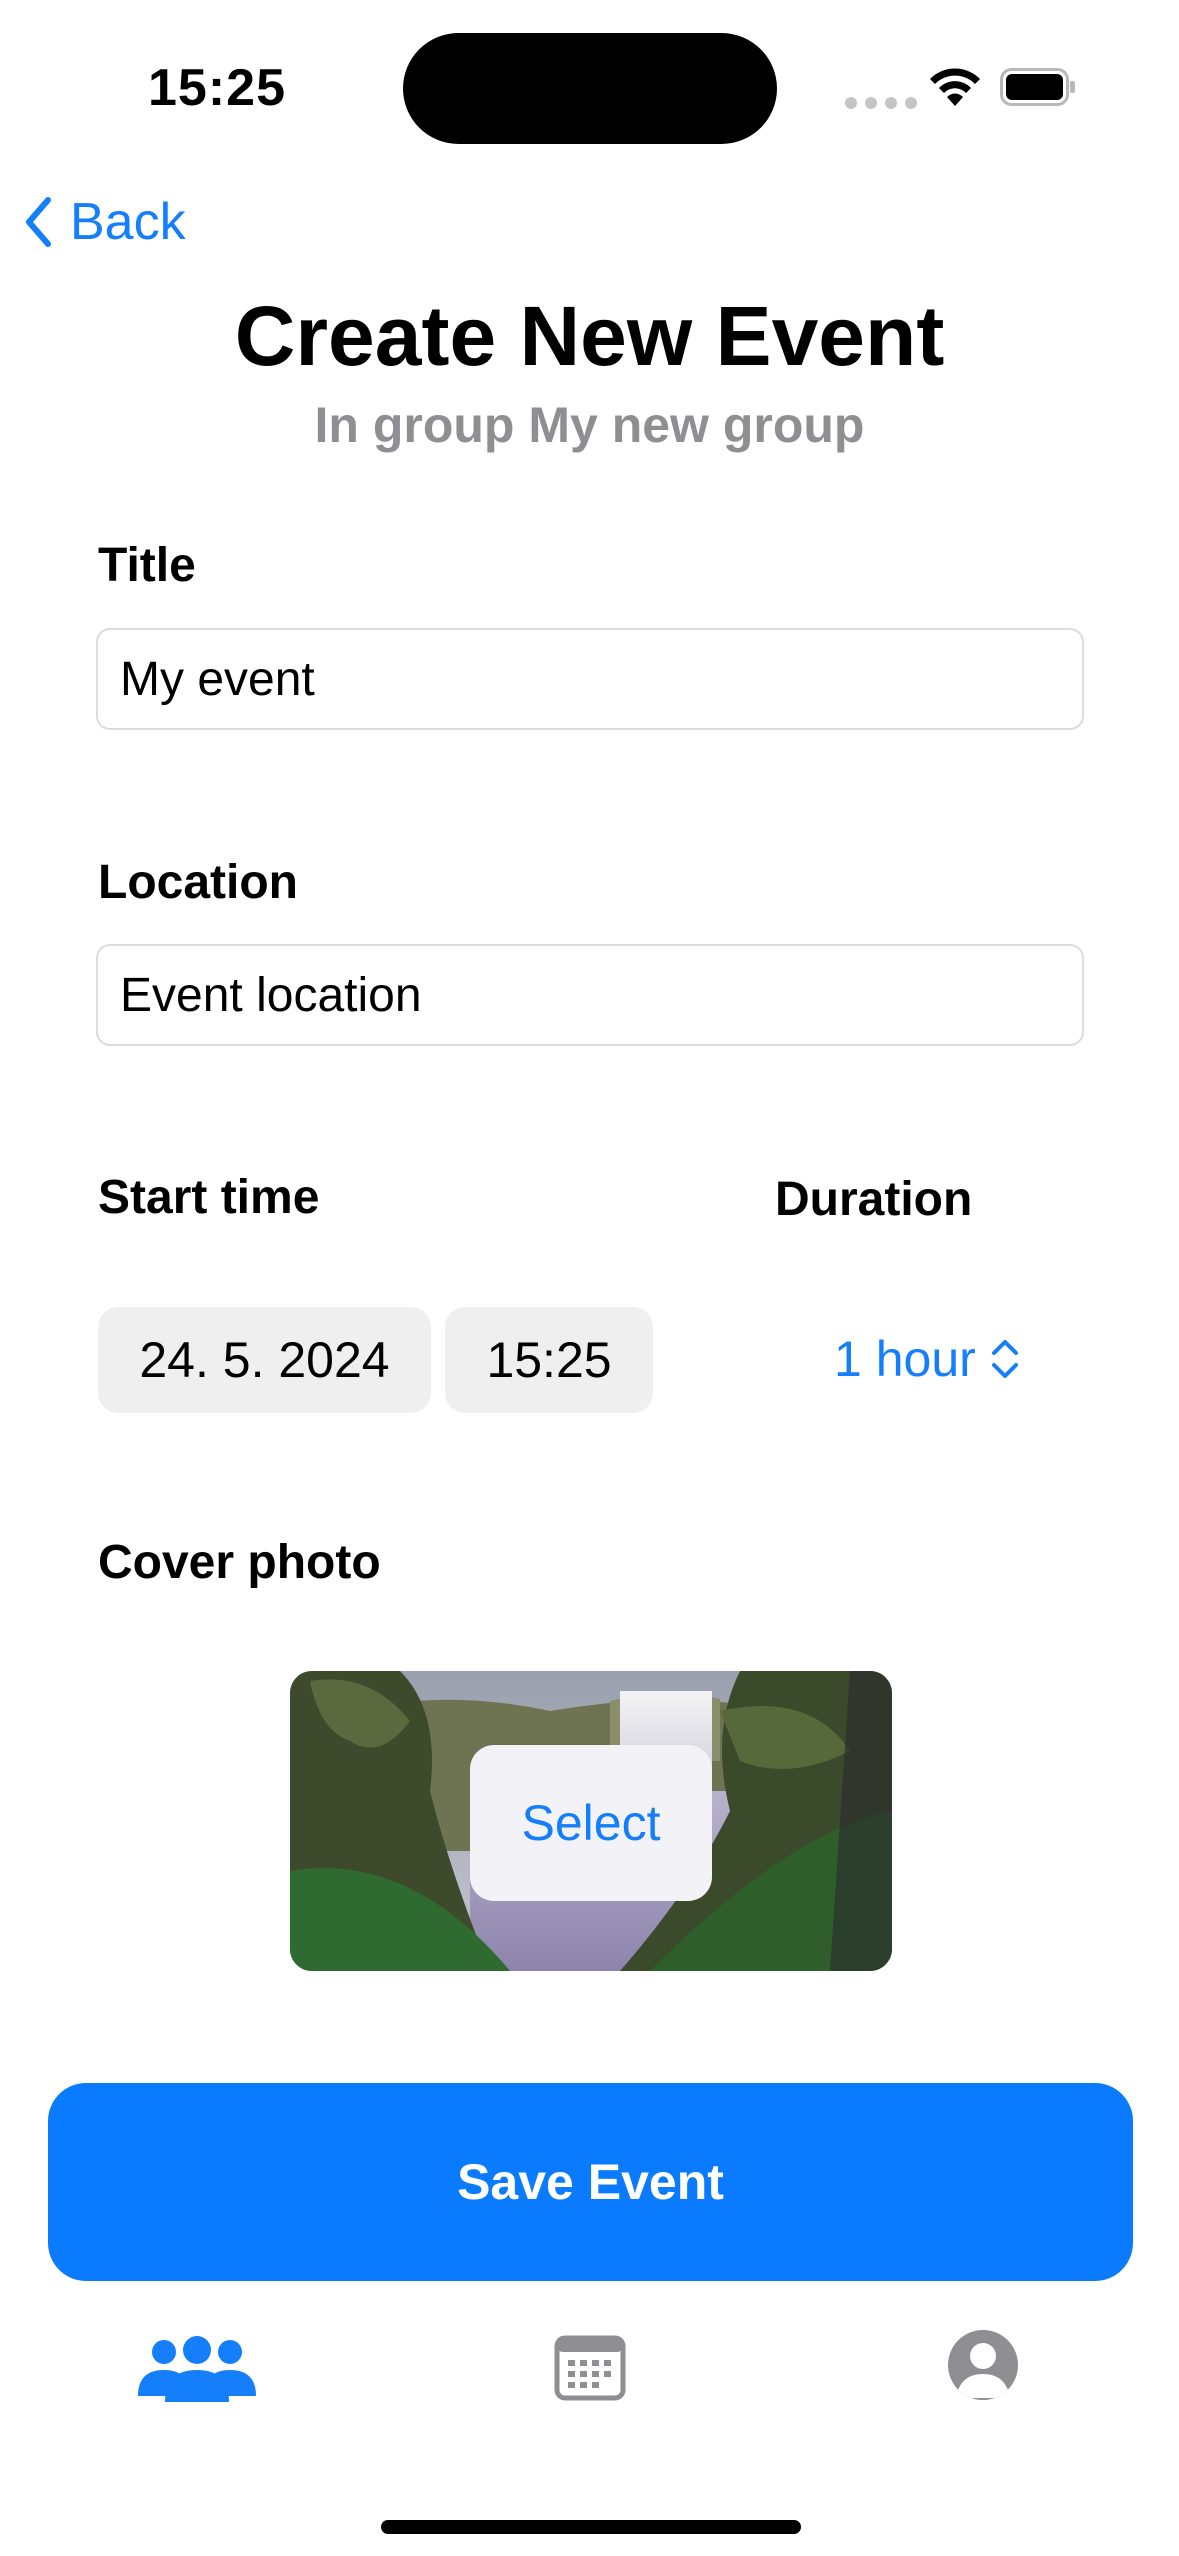  I want to click on duration-picker: 1 hour, so click(927, 1359).